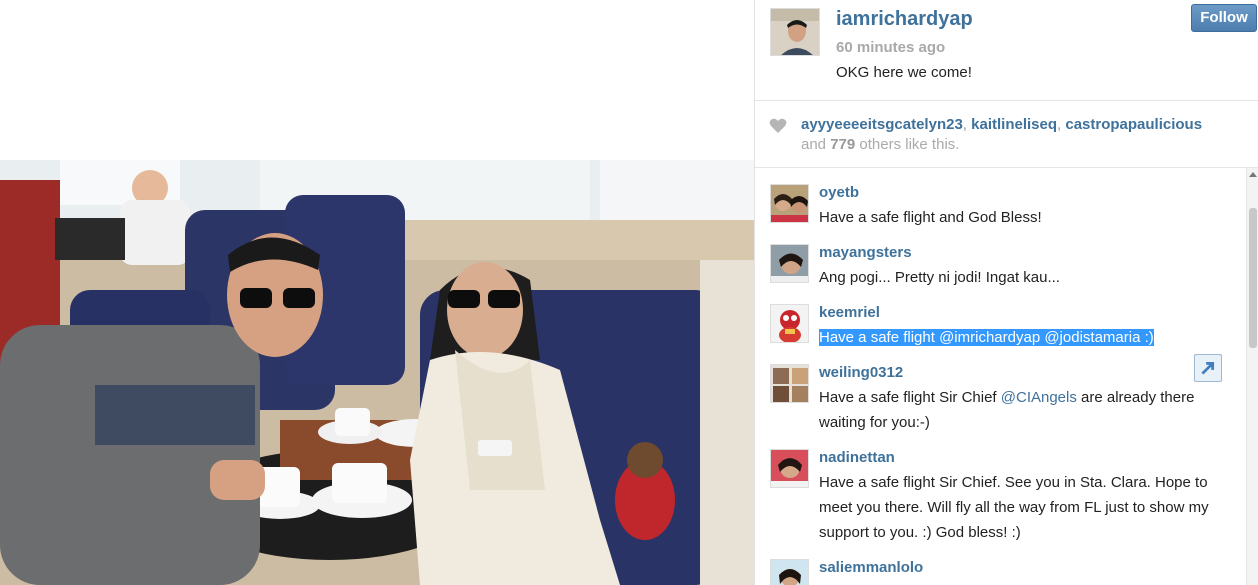 The width and height of the screenshot is (1258, 585). Describe the element at coordinates (816, 144) in the screenshot. I see `likes-and-text: and` at that location.